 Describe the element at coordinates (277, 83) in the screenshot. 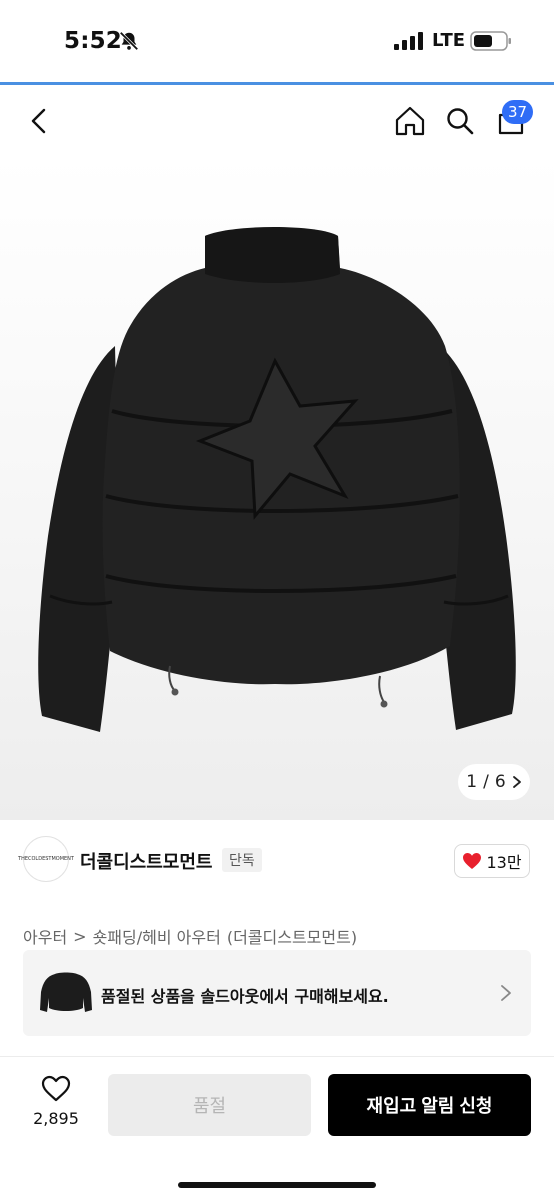

I see `progress-line` at that location.